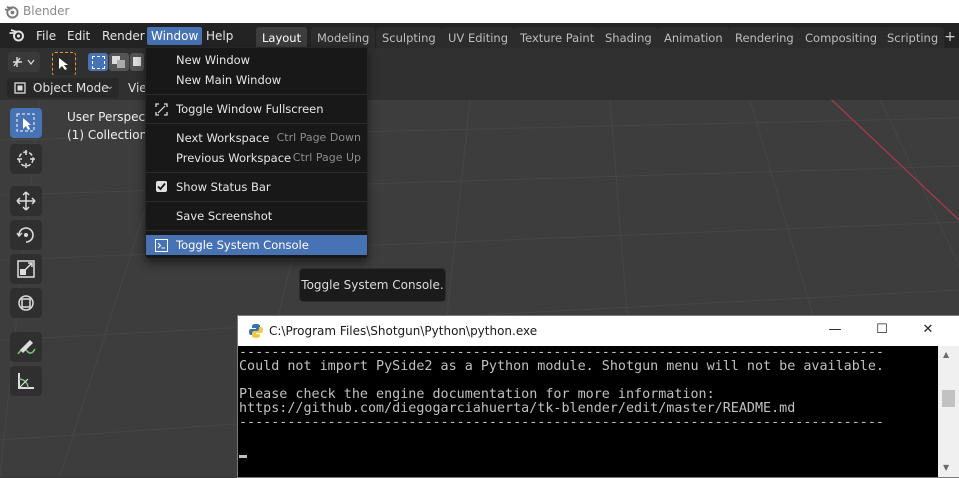 This screenshot has width=959, height=478. What do you see at coordinates (111, 135) in the screenshot?
I see `collection-label: (1) Collection |` at bounding box center [111, 135].